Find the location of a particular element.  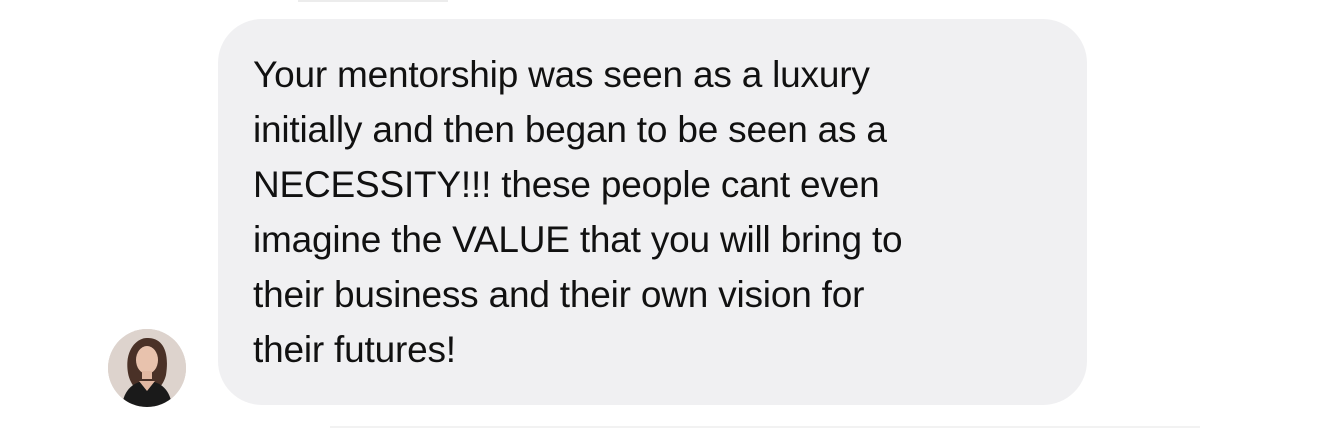

divider is located at coordinates (373, 1).